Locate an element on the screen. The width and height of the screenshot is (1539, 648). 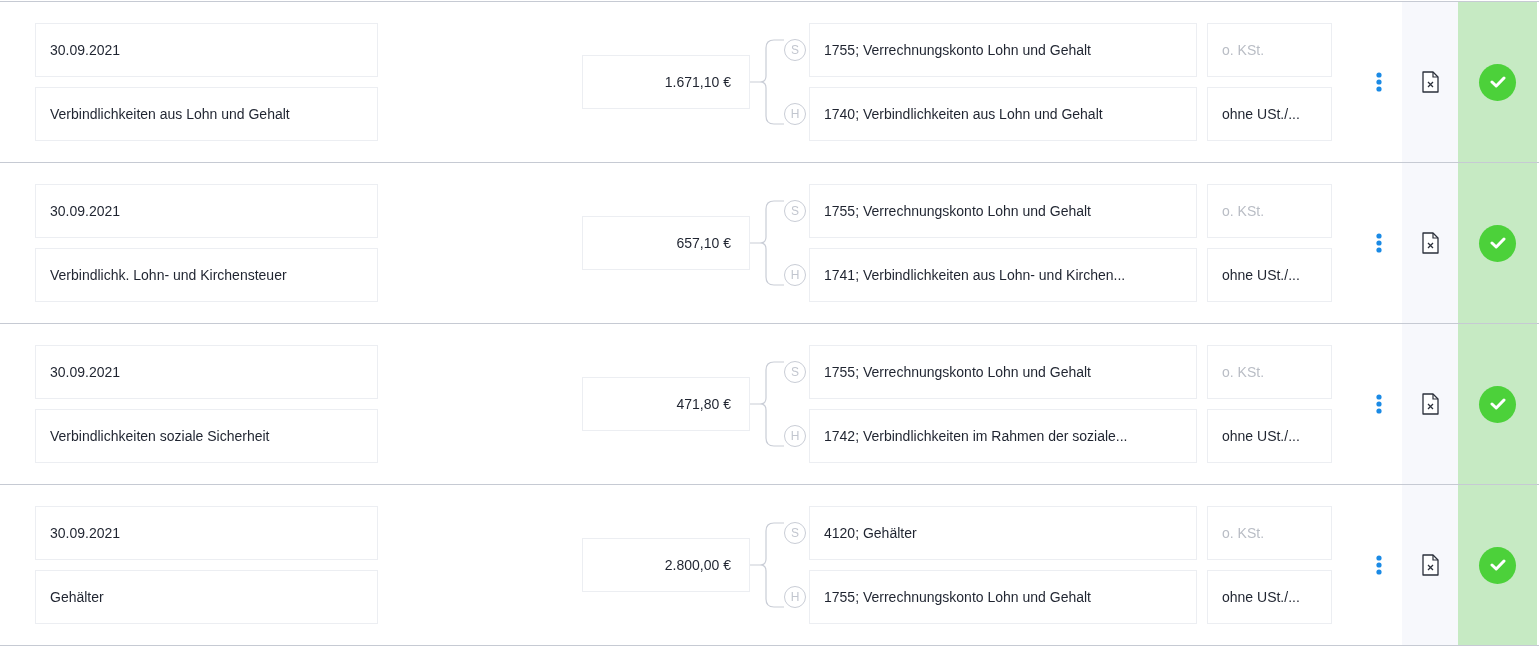
account-field: 1740; Verbindlichkeiten aus Lohn und Gehalt is located at coordinates (1003, 114).